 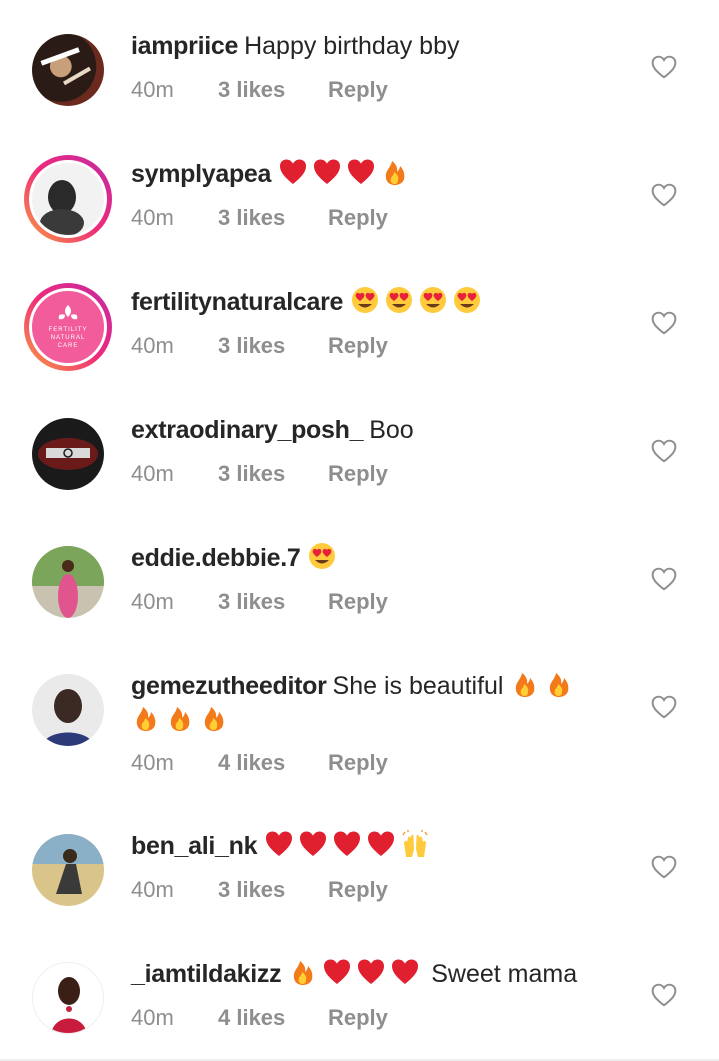 I want to click on logo-text: CARE, so click(x=68, y=346).